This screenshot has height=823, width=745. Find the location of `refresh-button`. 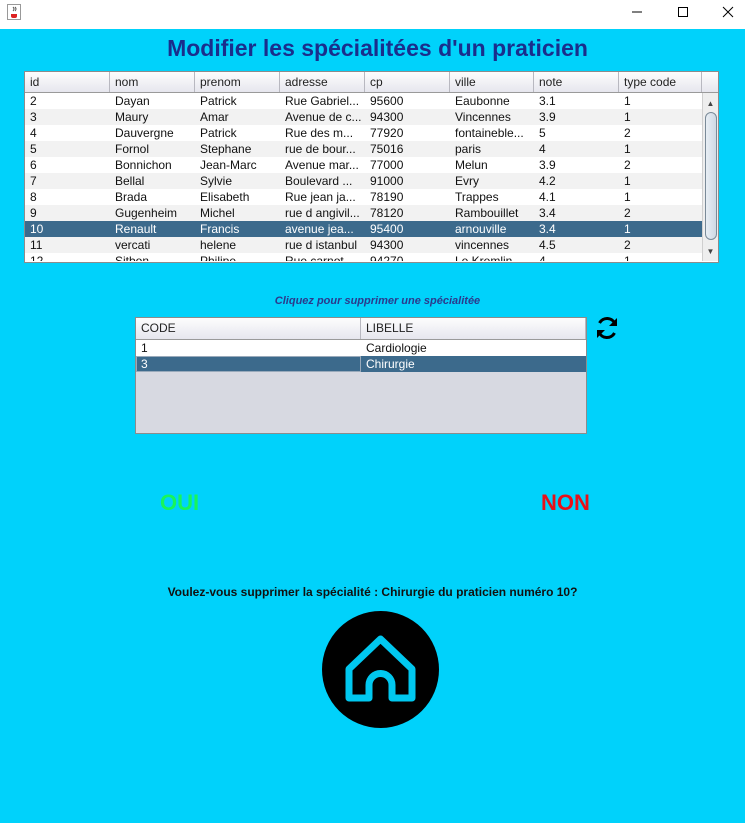

refresh-button is located at coordinates (607, 328).